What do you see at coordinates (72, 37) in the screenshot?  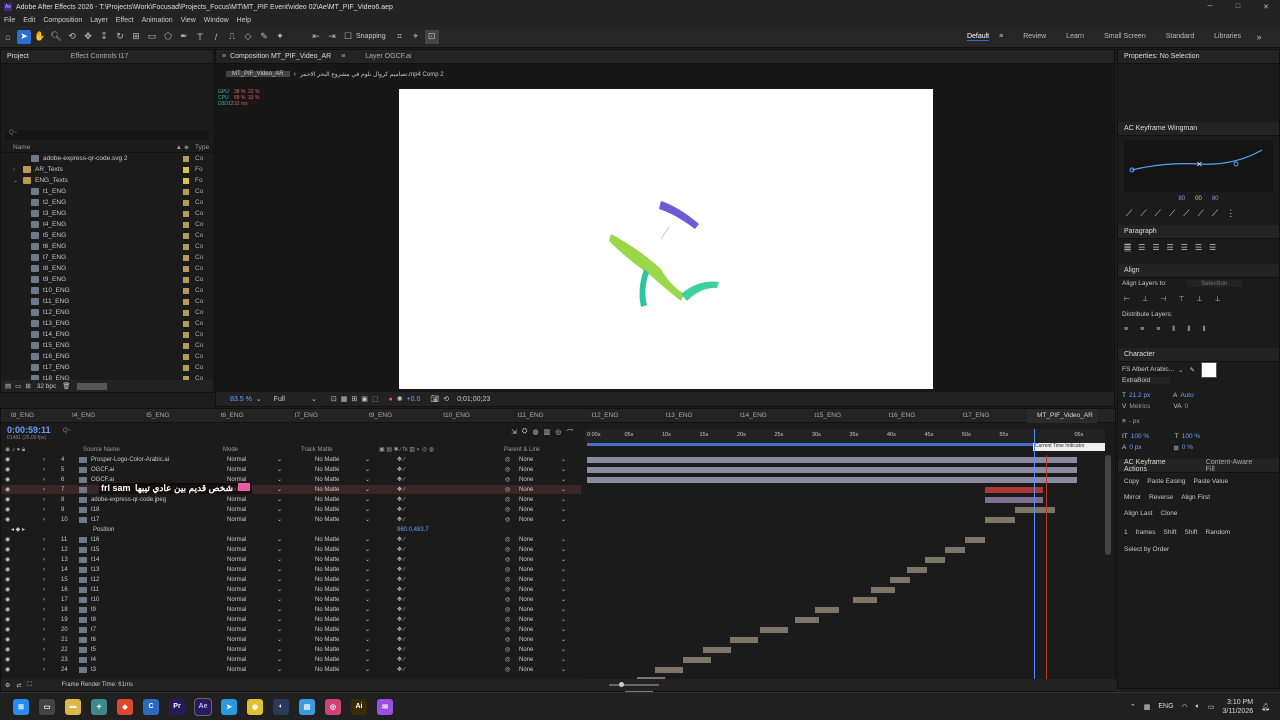 I see `orbit-camera-icon: ⟲` at bounding box center [72, 37].